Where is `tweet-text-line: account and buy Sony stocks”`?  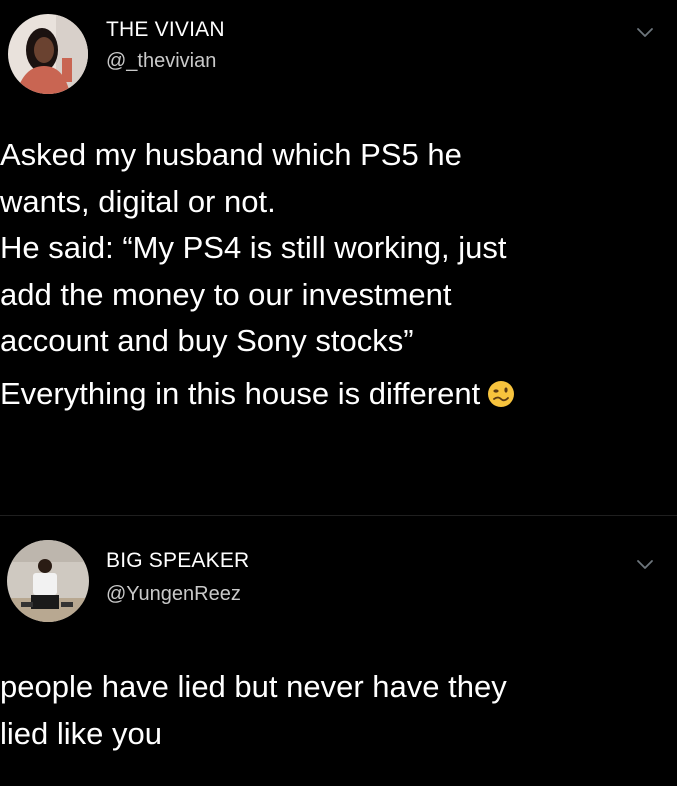
tweet-text-line: account and buy Sony stocks” is located at coordinates (207, 340).